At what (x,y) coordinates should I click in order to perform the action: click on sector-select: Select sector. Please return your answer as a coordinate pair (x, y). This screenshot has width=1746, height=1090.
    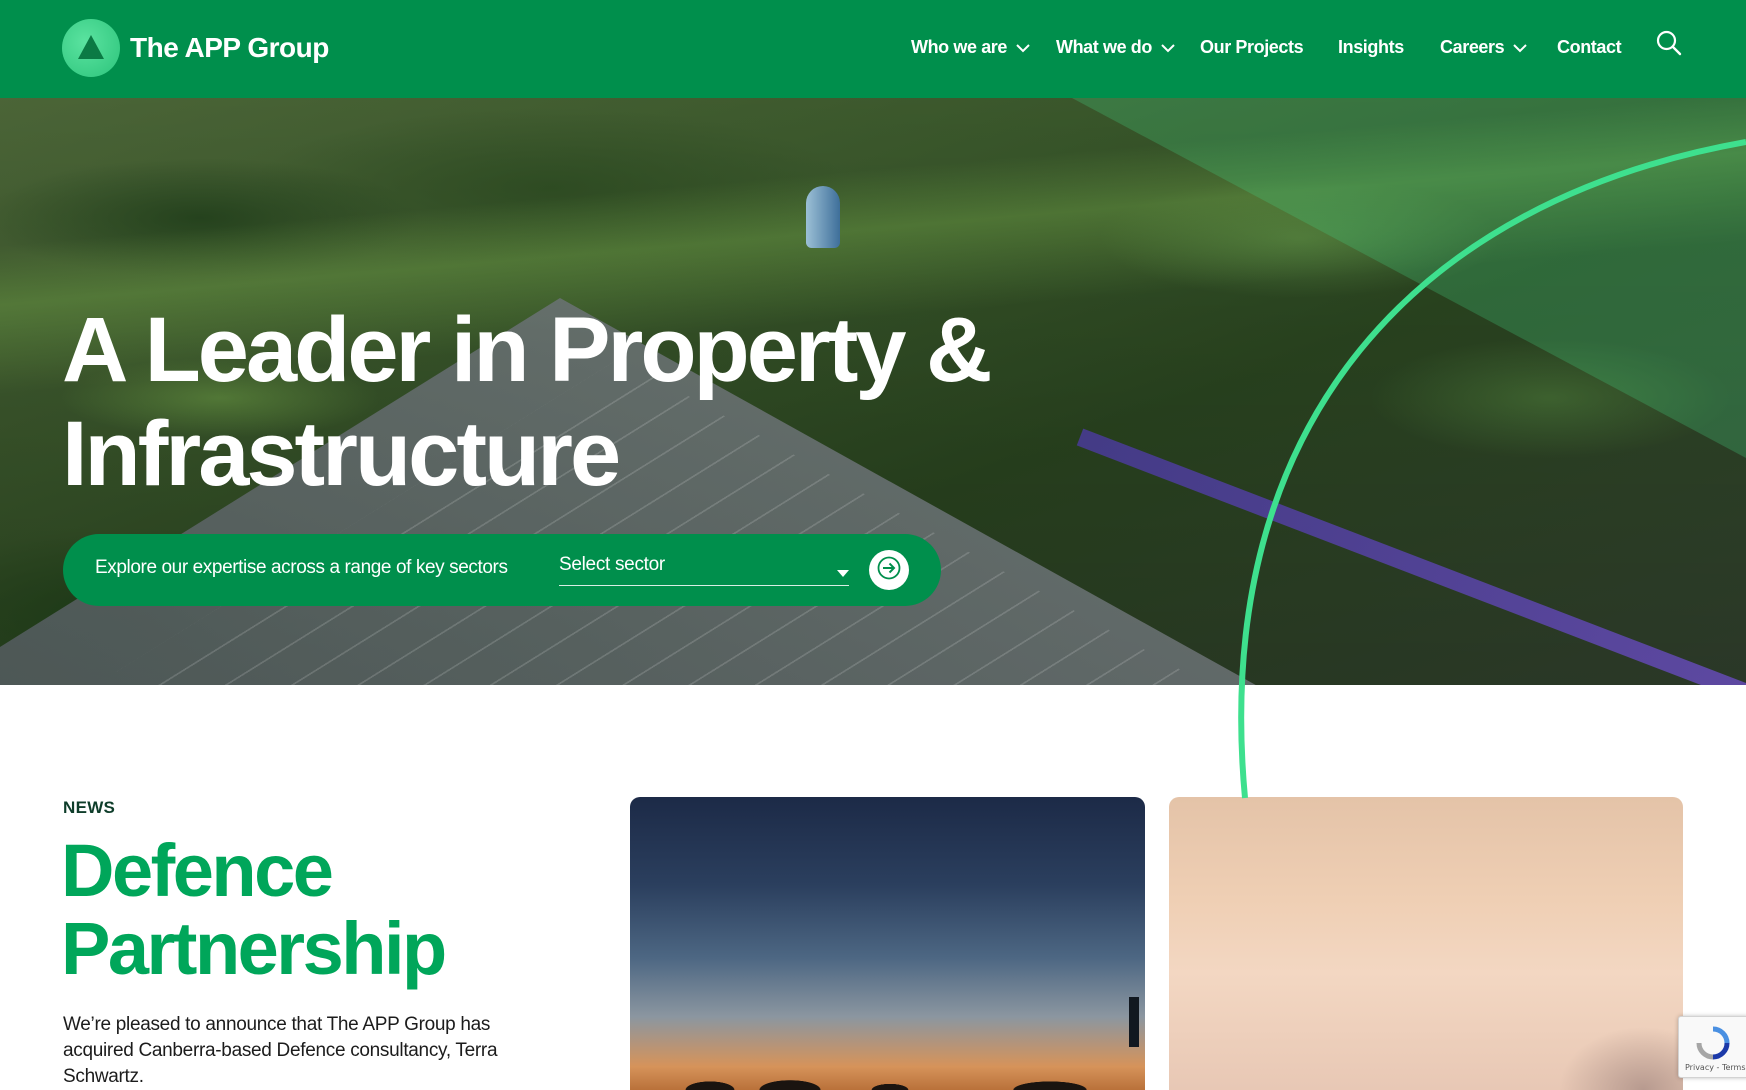
    Looking at the image, I should click on (704, 568).